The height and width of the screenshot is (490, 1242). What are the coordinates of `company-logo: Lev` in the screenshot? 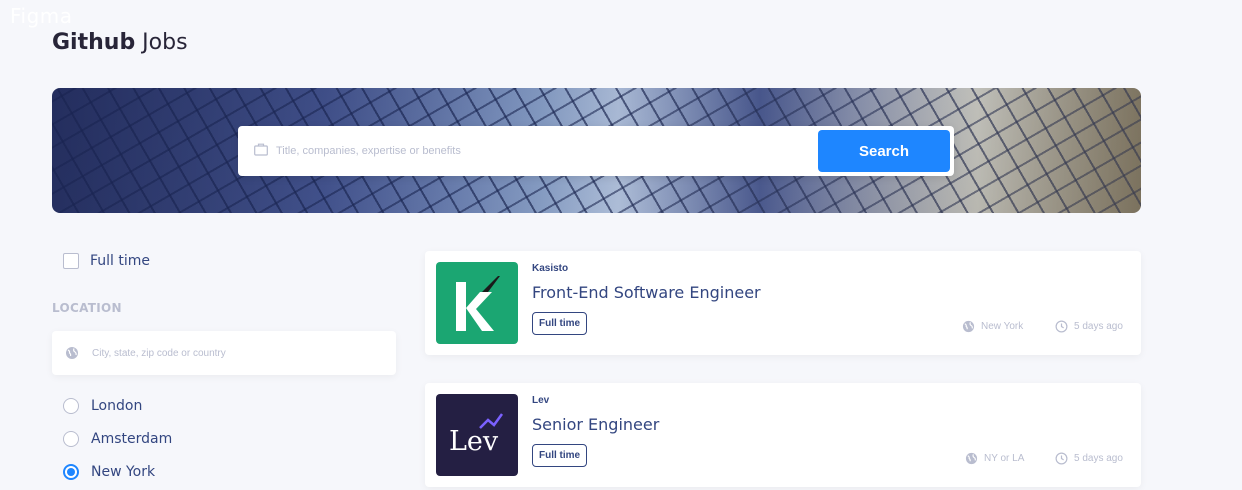 It's located at (477, 435).